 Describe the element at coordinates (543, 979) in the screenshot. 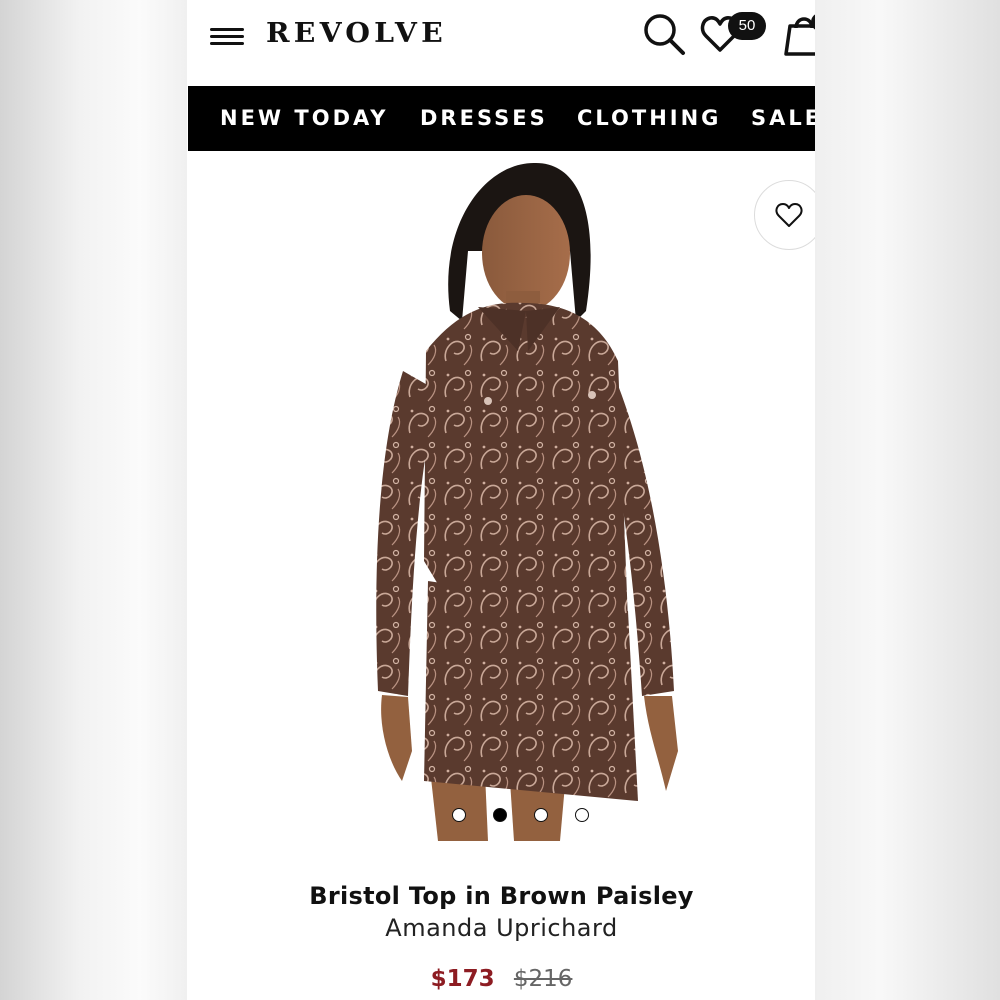

I see `original-price: $216` at that location.